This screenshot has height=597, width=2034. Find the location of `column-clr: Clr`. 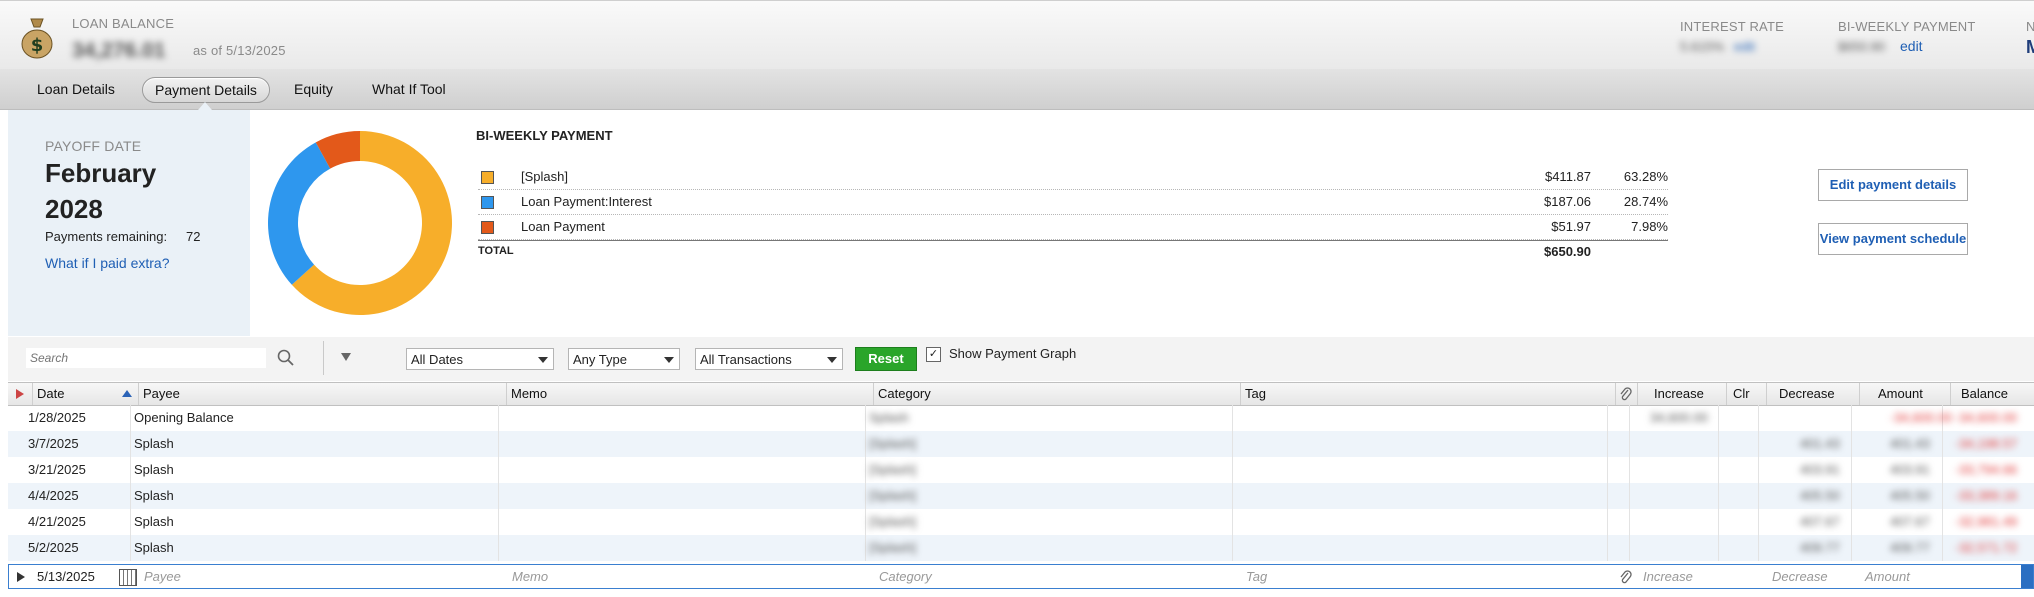

column-clr: Clr is located at coordinates (1746, 394).